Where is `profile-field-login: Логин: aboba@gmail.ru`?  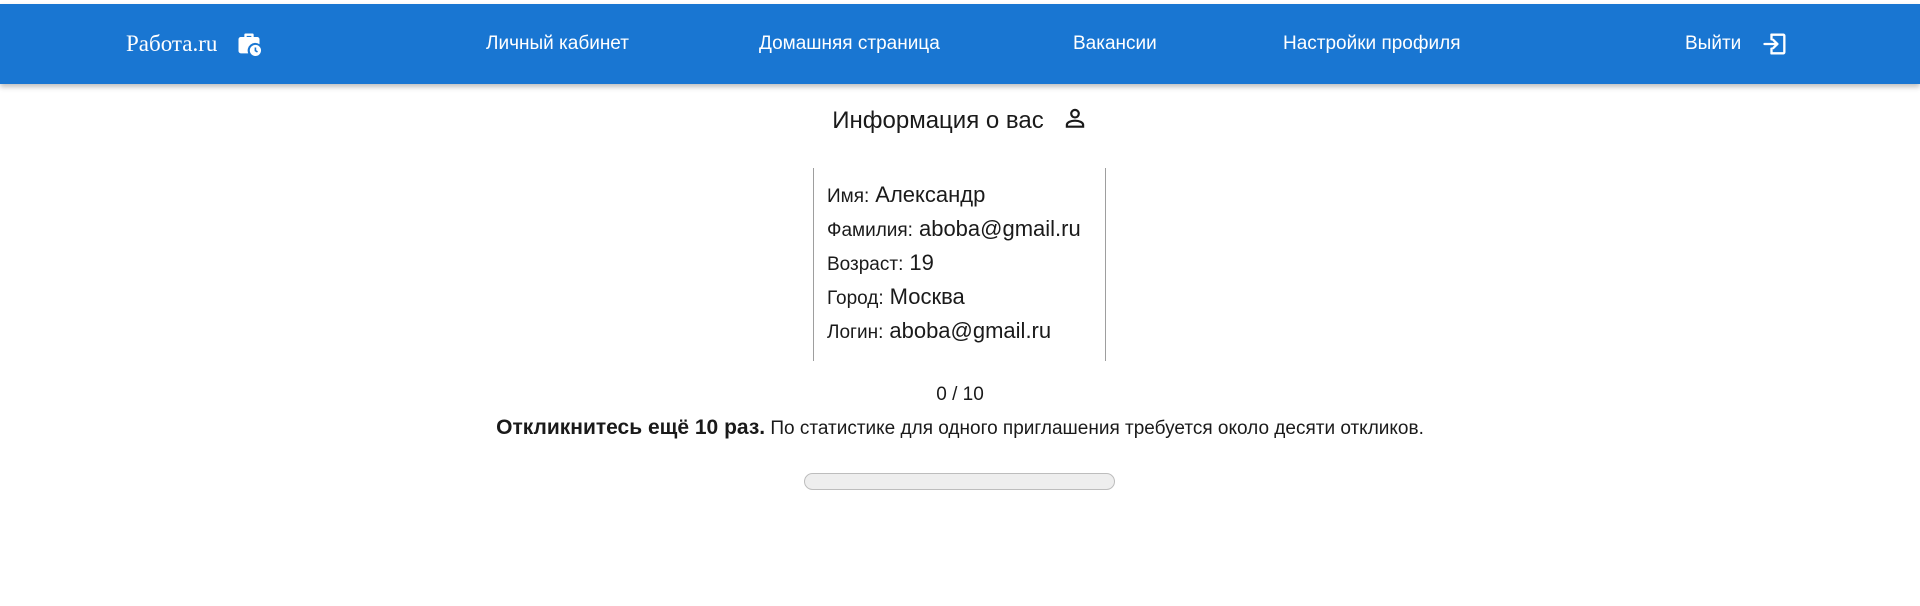
profile-field-login: Логин: aboba@gmail.ru is located at coordinates (966, 335).